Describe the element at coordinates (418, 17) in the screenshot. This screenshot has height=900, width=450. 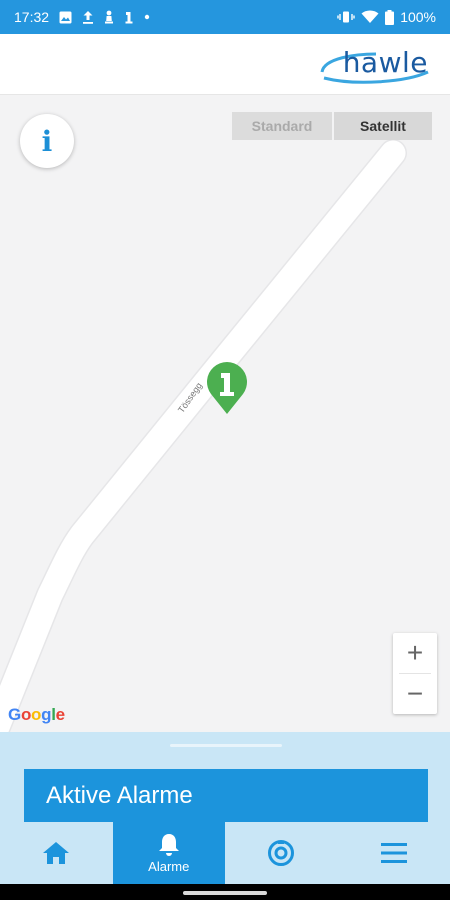
I see `battery-percent: 100%` at that location.